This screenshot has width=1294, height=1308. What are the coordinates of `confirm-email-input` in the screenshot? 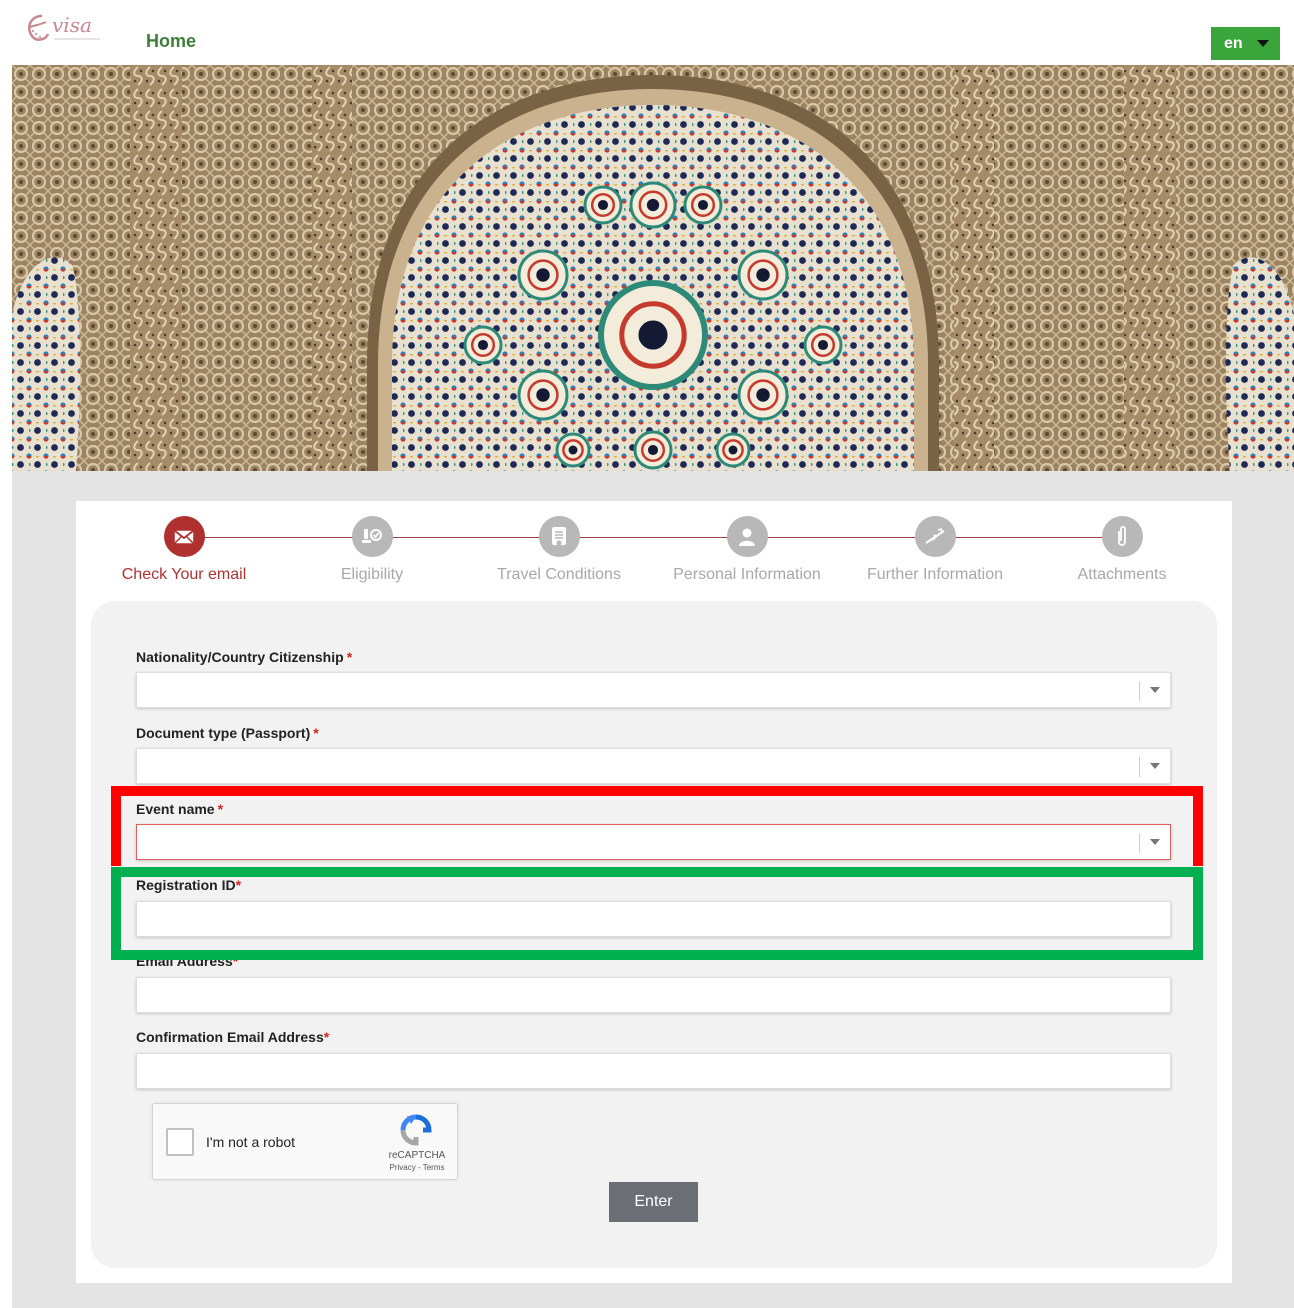 It's located at (653, 1071).